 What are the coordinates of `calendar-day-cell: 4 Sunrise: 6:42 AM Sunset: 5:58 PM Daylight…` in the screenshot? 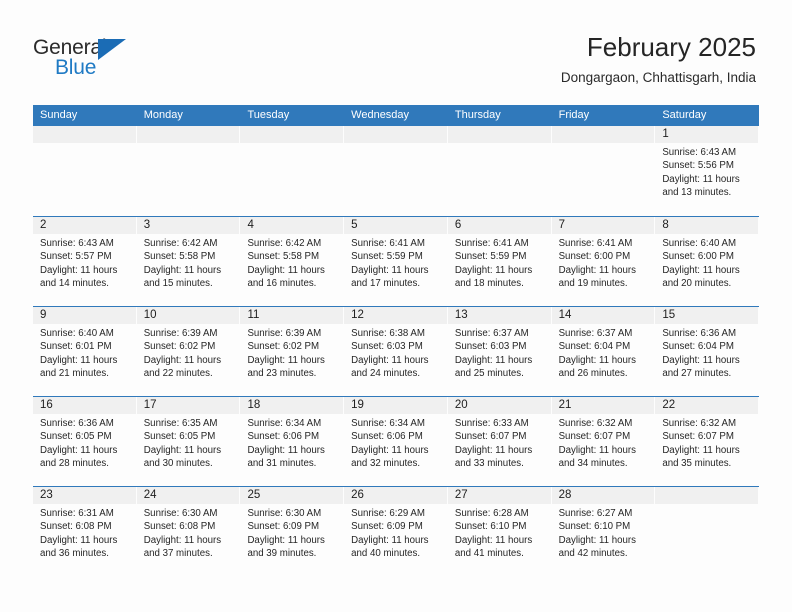 It's located at (292, 261).